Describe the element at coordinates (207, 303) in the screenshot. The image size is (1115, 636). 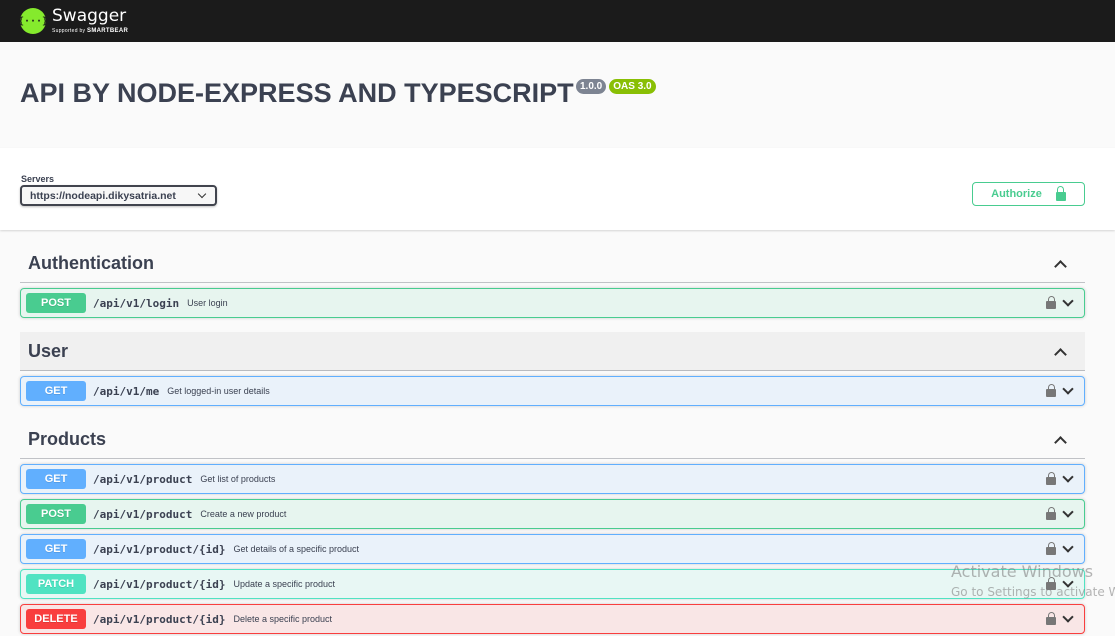
I see `operation-summary: User login` at that location.